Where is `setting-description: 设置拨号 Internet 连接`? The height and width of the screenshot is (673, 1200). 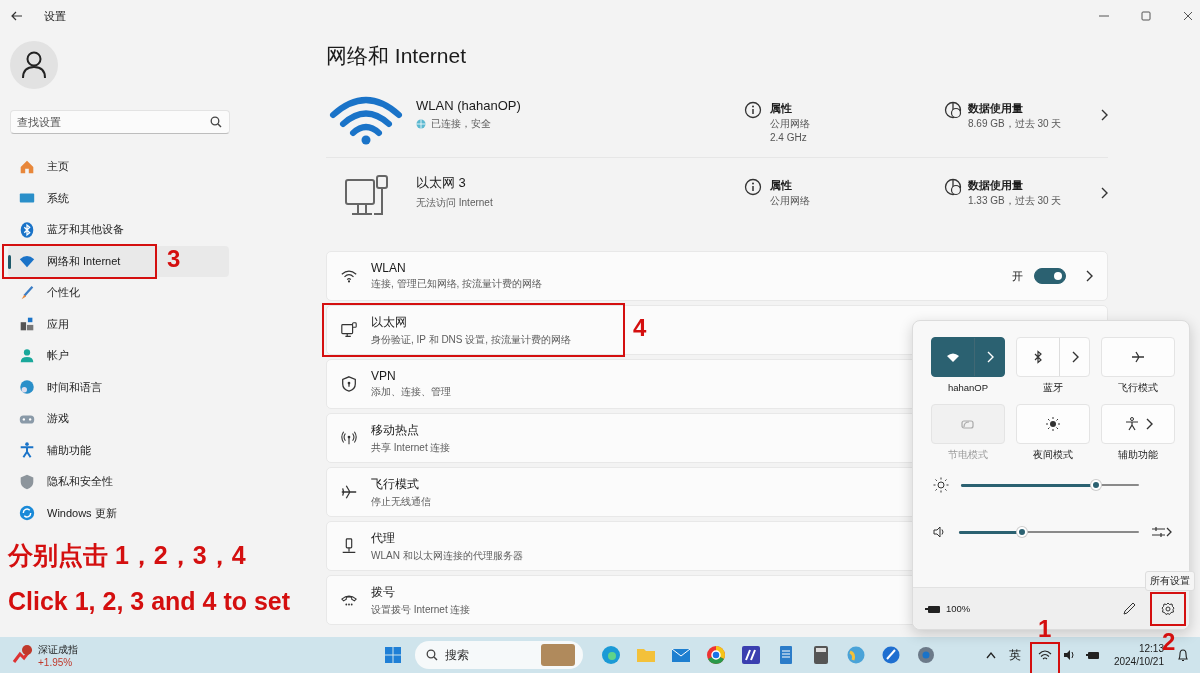 setting-description: 设置拨号 Internet 连接 is located at coordinates (421, 609).